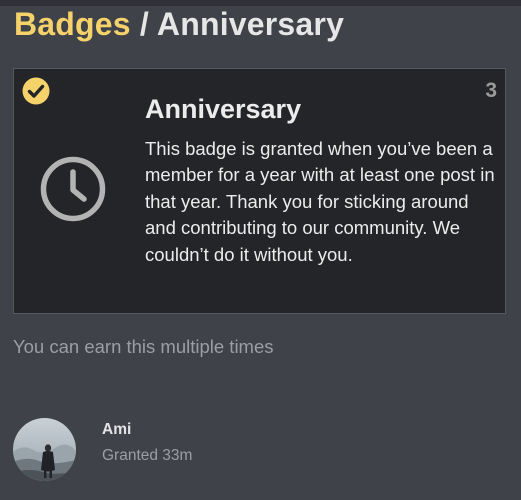 The image size is (521, 500). Describe the element at coordinates (44, 449) in the screenshot. I see `avatar` at that location.